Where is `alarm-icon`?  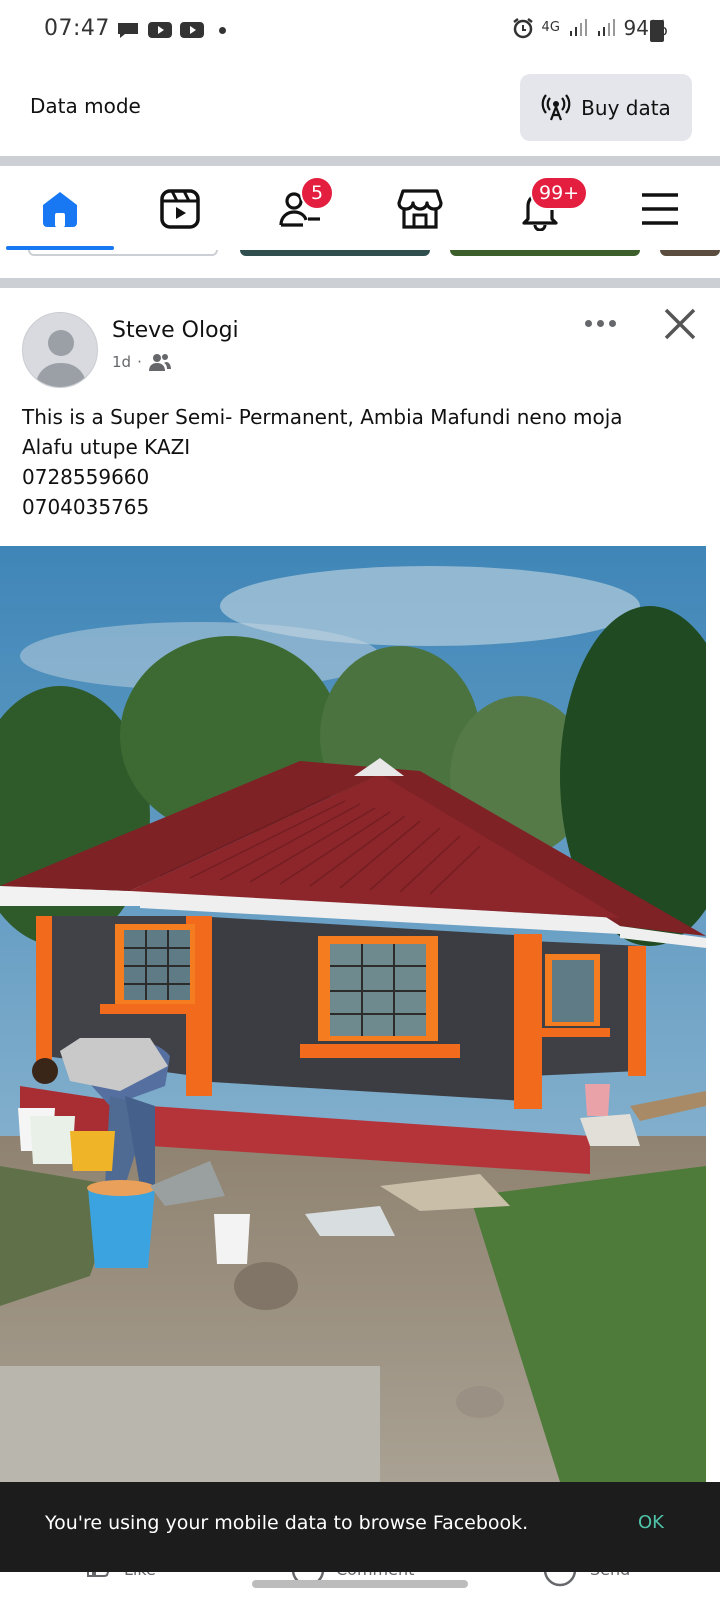
alarm-icon is located at coordinates (522, 28).